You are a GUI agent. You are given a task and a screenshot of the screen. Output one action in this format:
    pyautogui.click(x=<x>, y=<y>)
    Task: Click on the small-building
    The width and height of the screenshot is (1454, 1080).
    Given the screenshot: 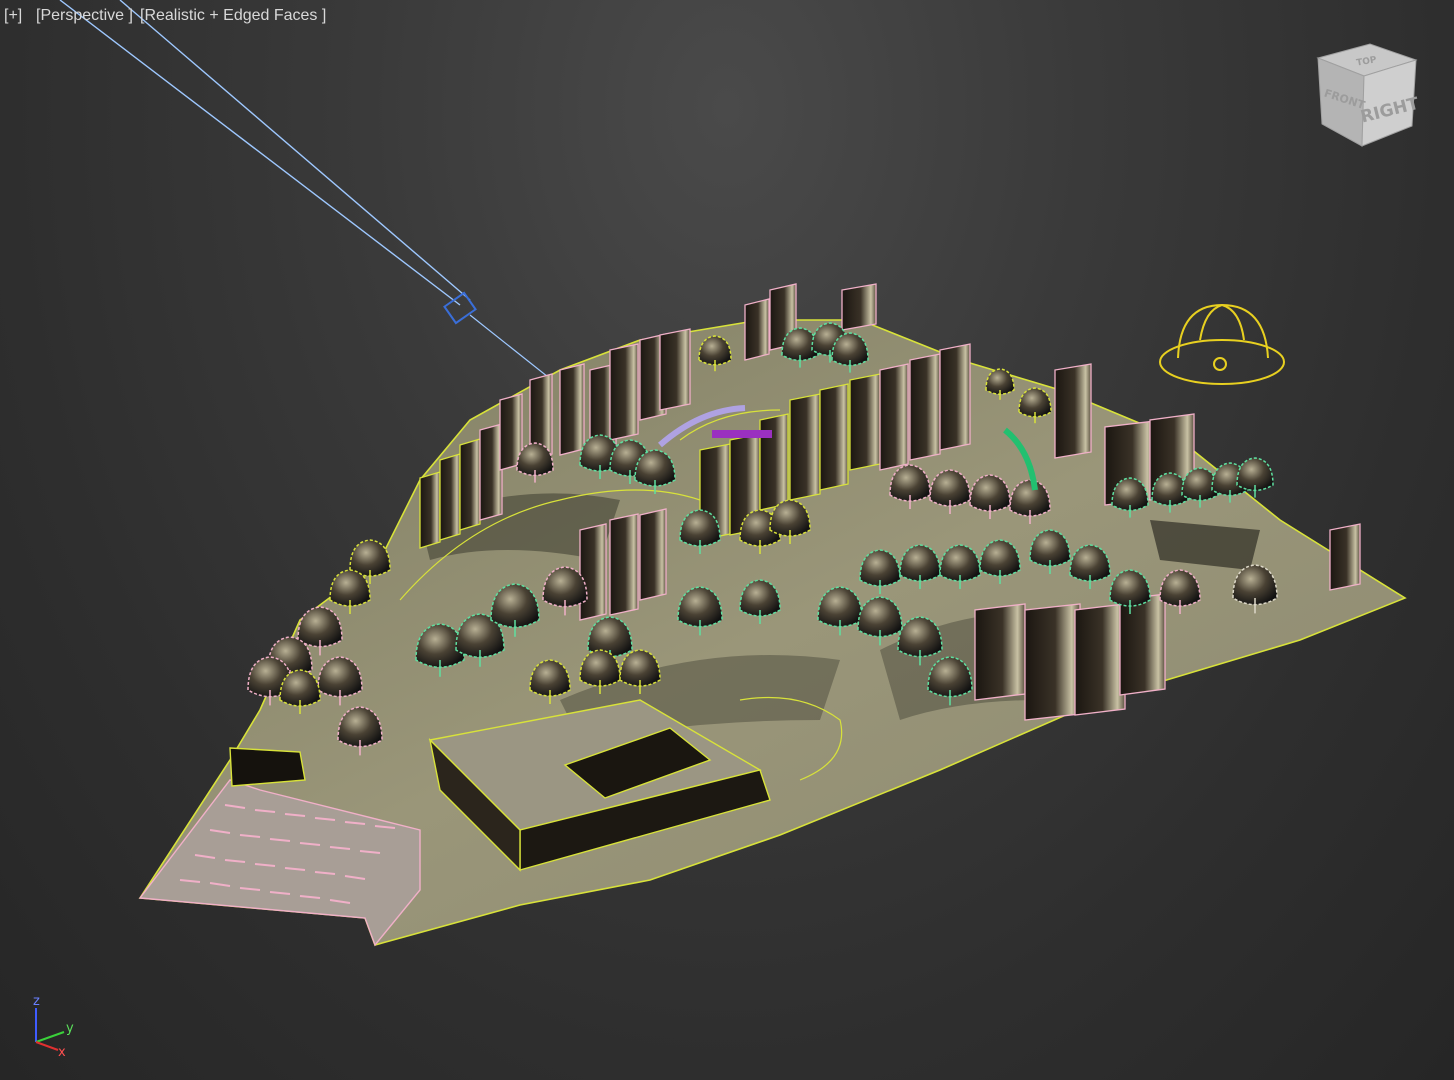 What is the action you would take?
    pyautogui.click(x=267, y=767)
    